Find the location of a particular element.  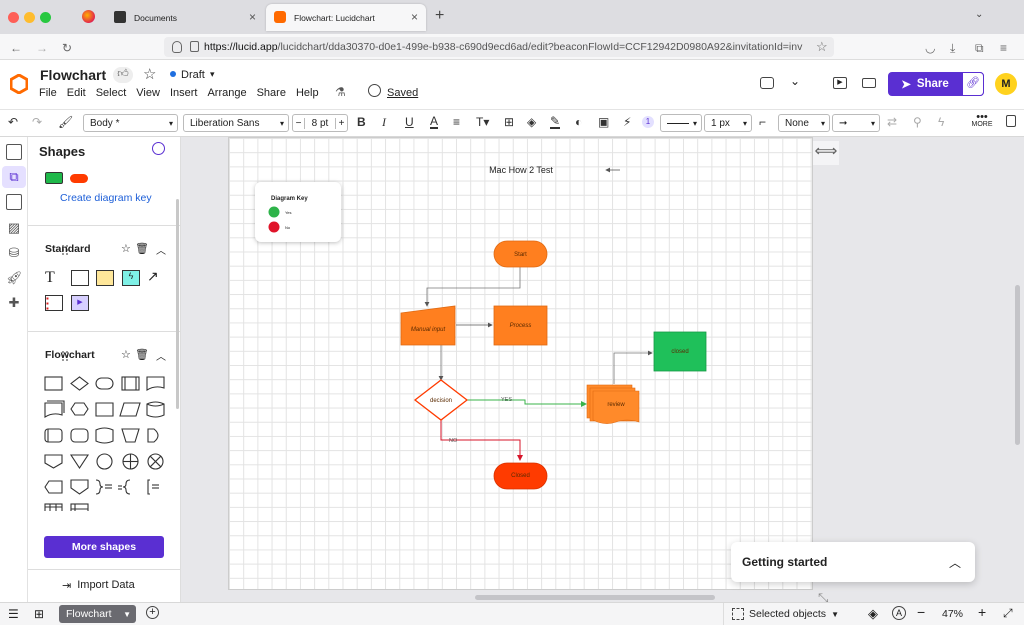

layers-icon: ◈ is located at coordinates (873, 614).